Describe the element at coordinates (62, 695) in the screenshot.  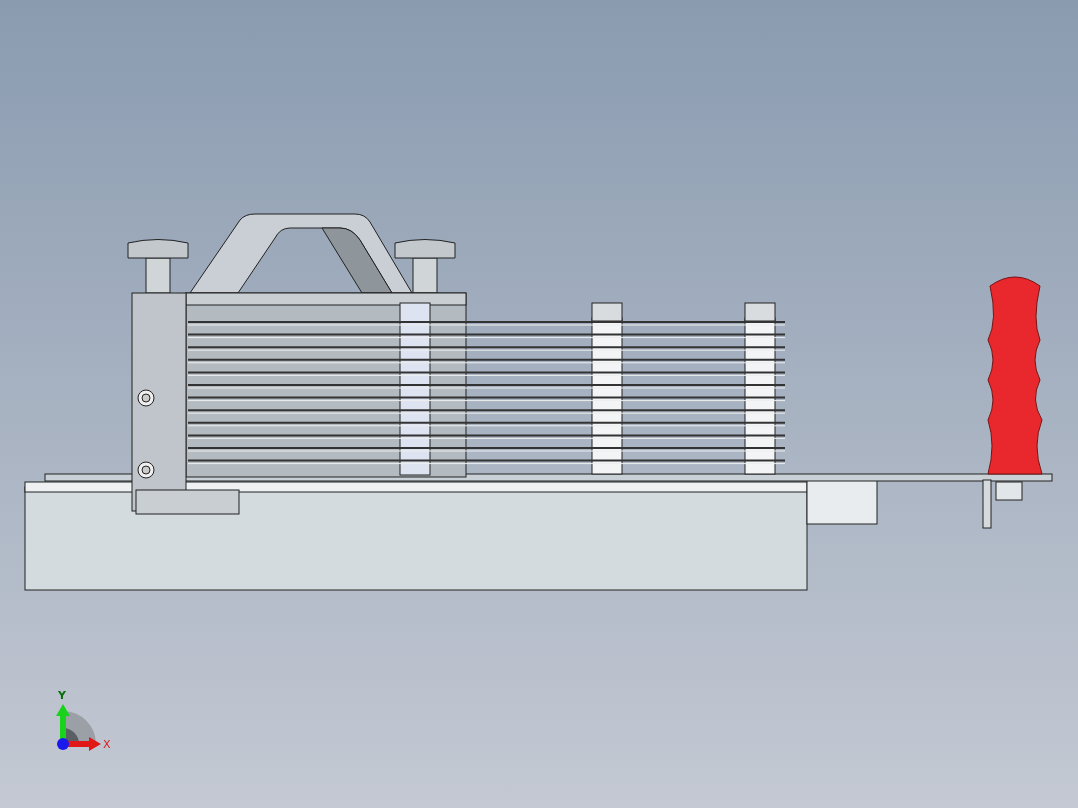
I see `y-axis-label: Y` at that location.